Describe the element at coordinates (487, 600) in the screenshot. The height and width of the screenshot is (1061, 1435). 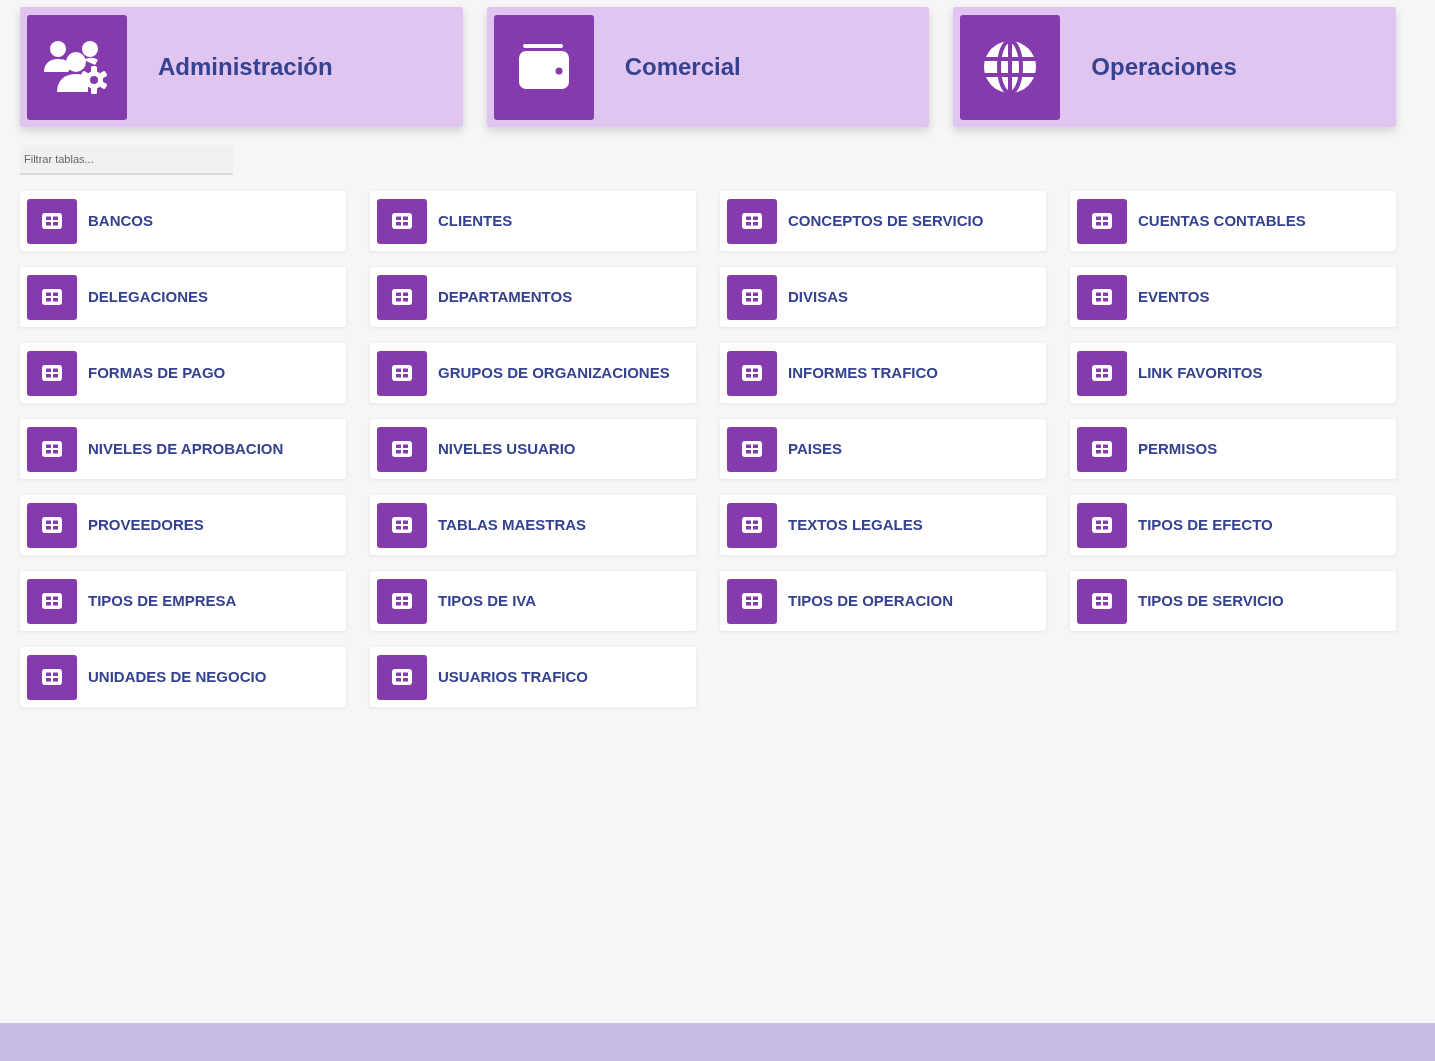
I see `table-name: TIPOS DE IVA` at that location.